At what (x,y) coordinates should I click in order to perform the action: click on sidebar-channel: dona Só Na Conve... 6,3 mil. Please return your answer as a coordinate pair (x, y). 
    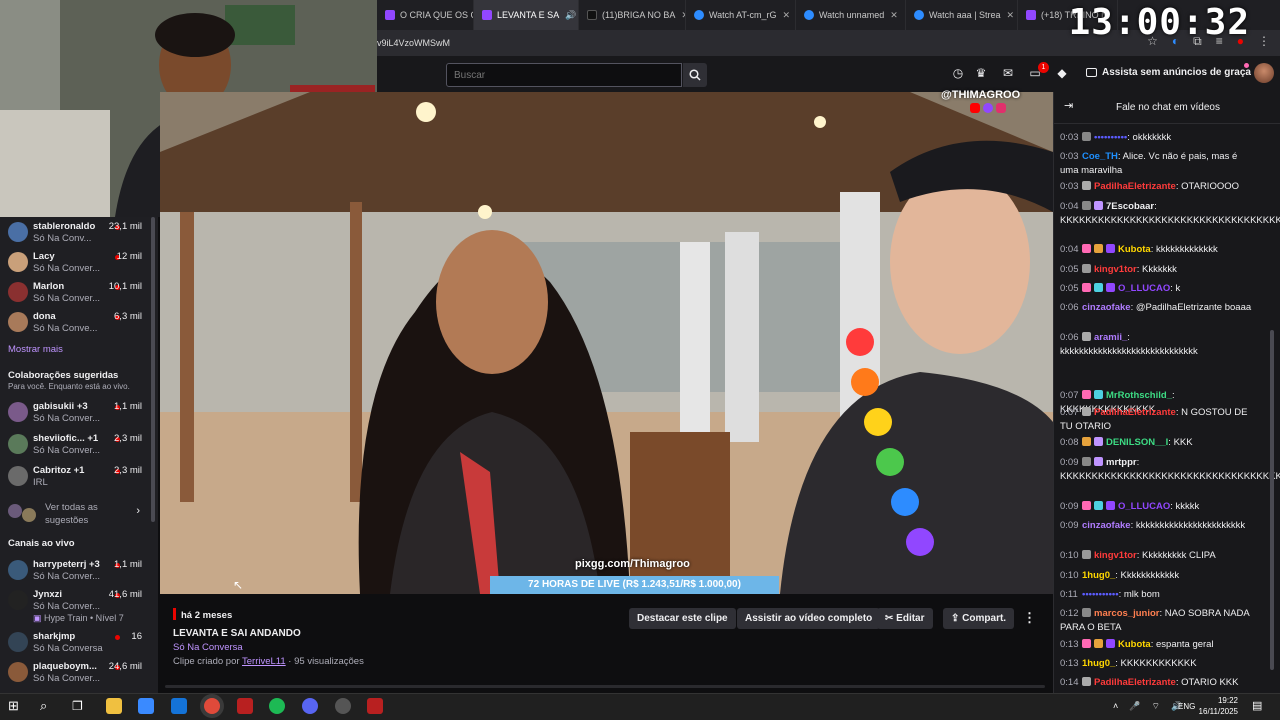
    Looking at the image, I should click on (75, 322).